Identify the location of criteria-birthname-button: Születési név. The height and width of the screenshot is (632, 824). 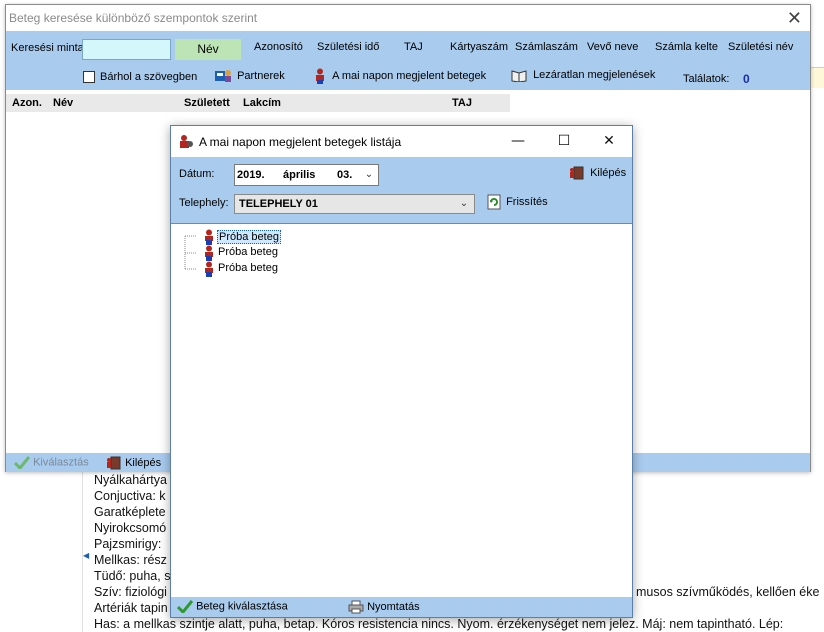
(760, 47).